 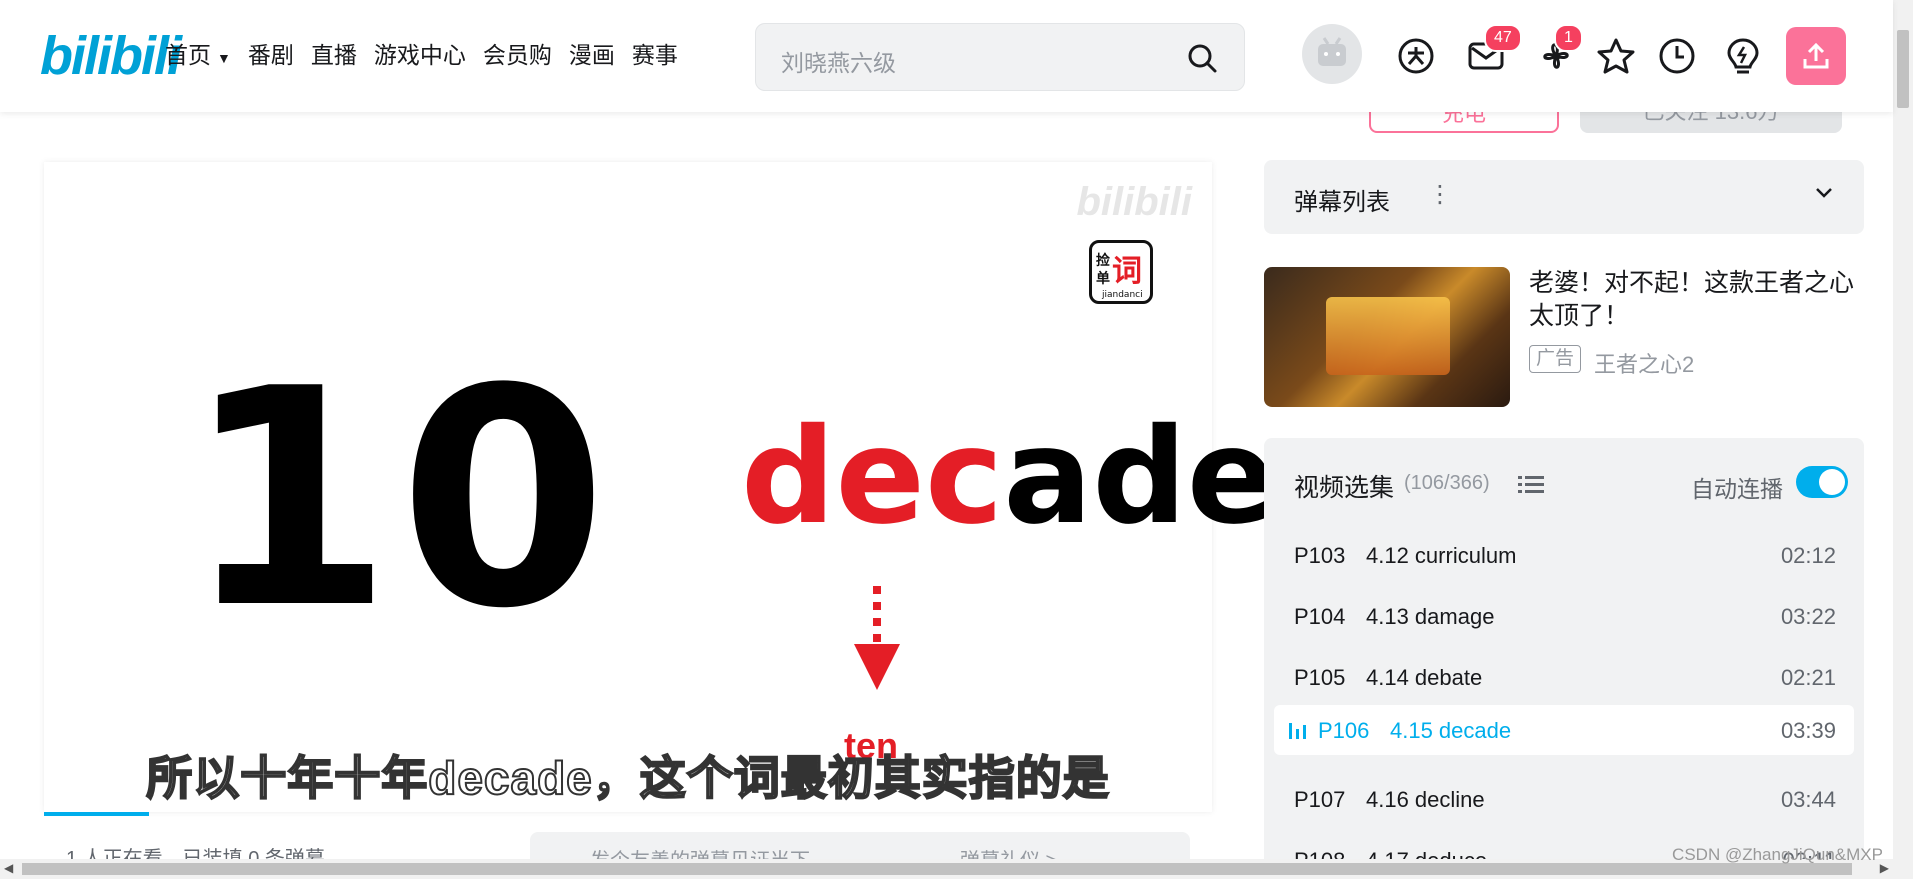 I want to click on bilibili-logo: bilibili, so click(x=111, y=56).